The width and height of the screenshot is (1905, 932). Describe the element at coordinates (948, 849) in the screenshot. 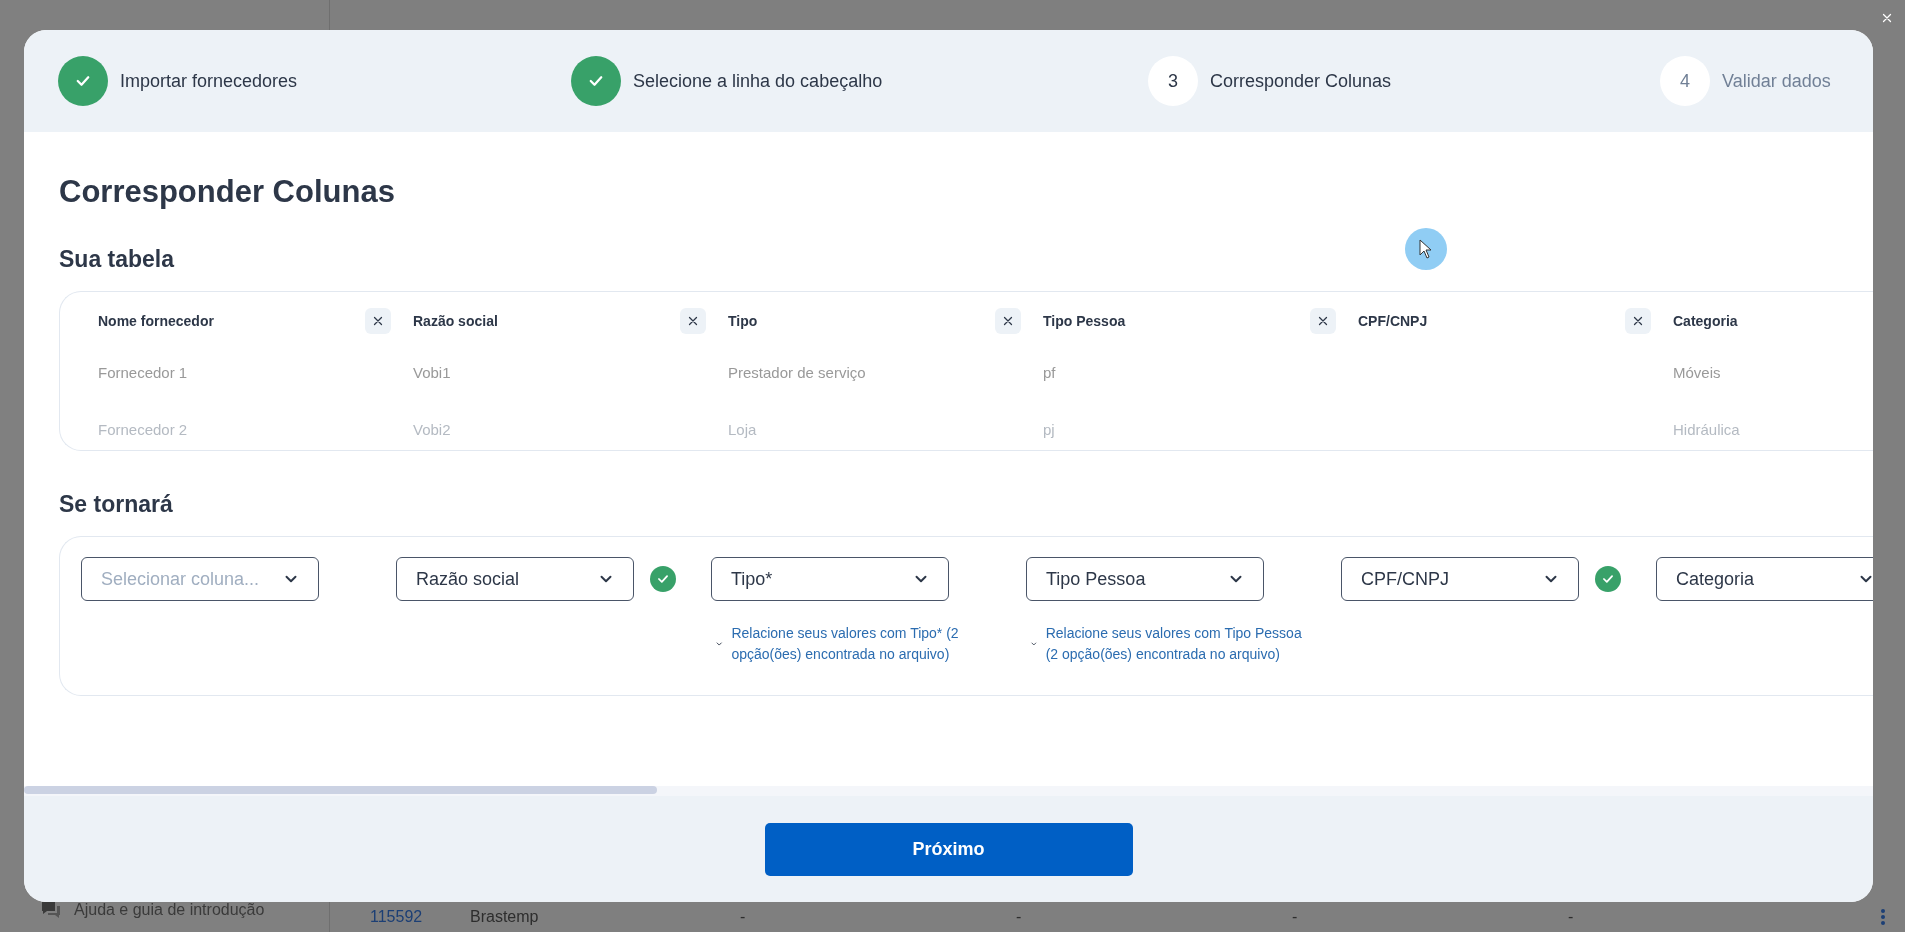

I see `next-button: Próximo` at that location.